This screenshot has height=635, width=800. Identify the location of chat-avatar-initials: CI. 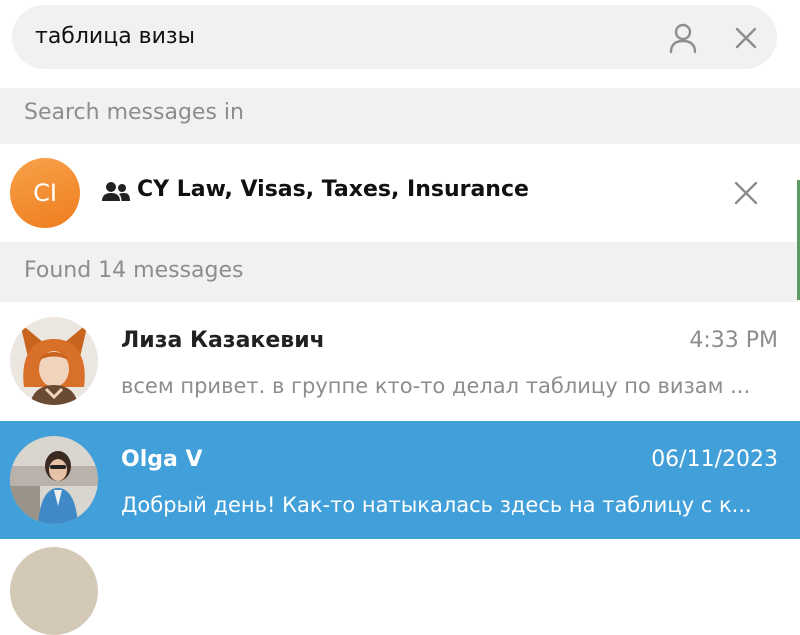
(45, 193).